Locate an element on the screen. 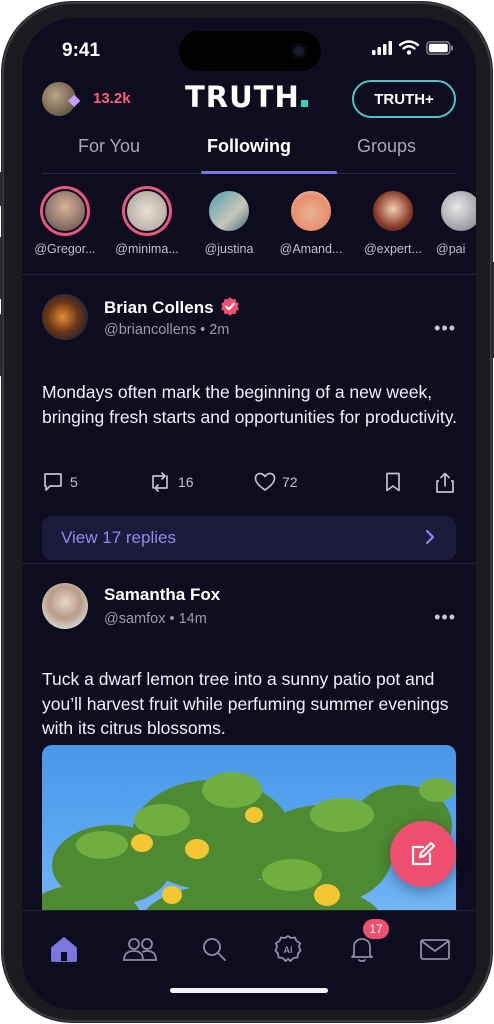  retruth-icon is located at coordinates (160, 482).